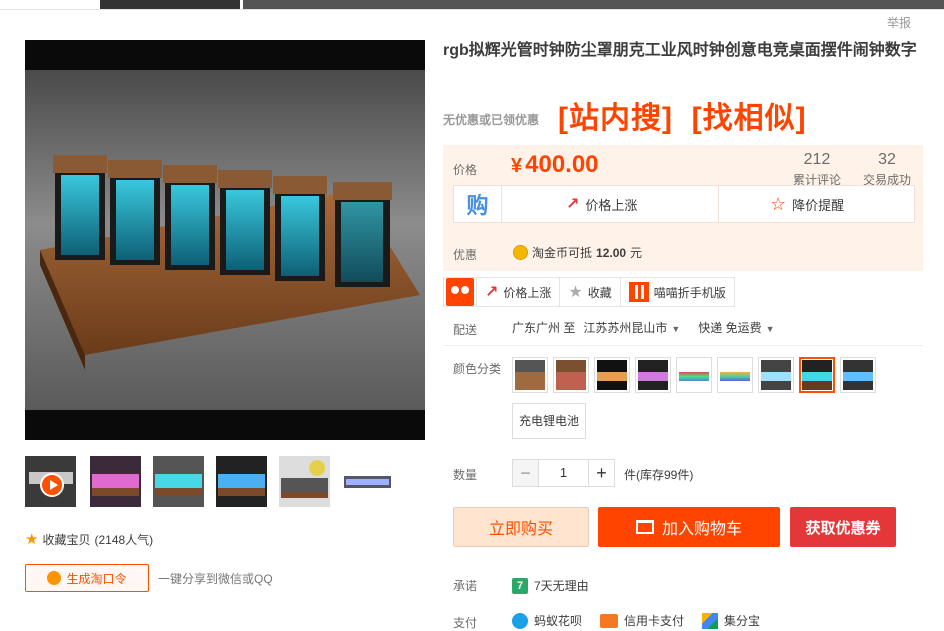  What do you see at coordinates (684, 204) in the screenshot?
I see `price-tools-bar: 购 ↗ 价格上涨 ☆ 降价提醒` at bounding box center [684, 204].